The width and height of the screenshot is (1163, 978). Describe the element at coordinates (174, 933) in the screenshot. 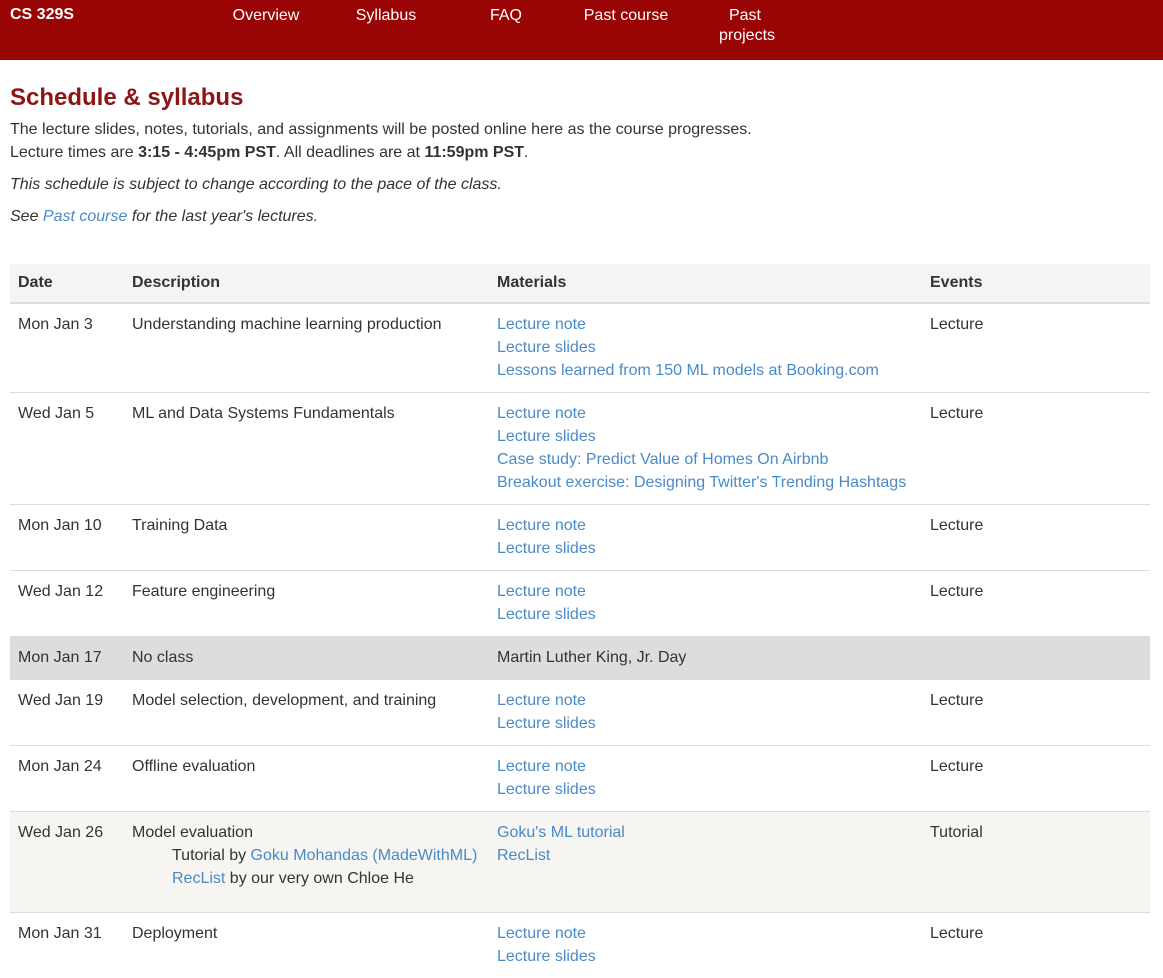

I see `row-description: Deployment` at that location.